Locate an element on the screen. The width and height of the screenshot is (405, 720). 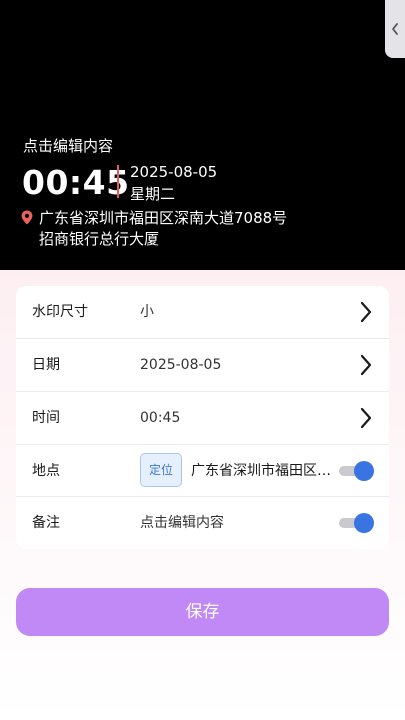
note-label: 备注 is located at coordinates (46, 523).